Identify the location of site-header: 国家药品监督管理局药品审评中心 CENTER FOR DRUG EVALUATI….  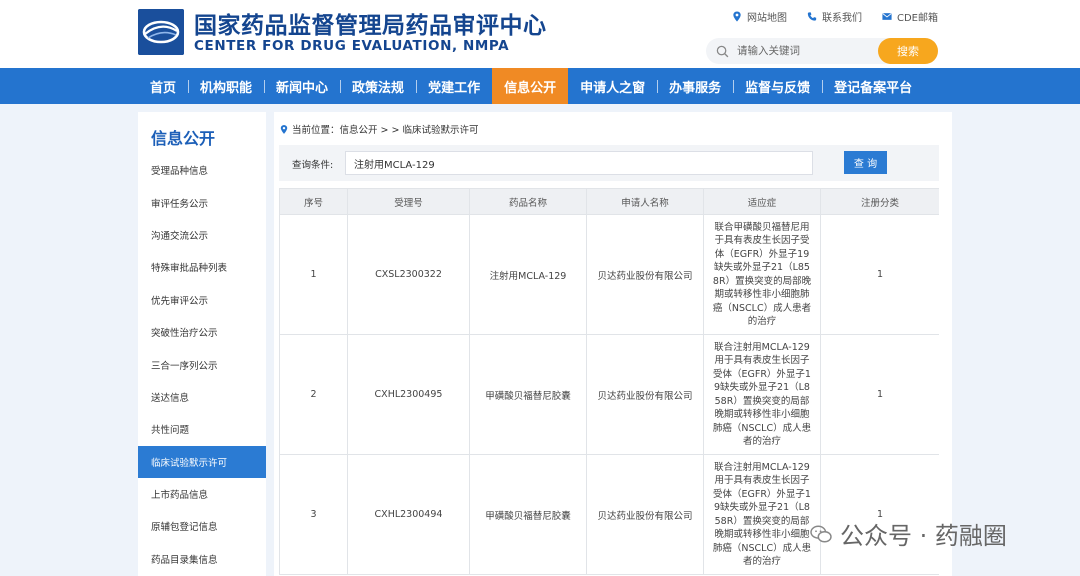
(540, 34).